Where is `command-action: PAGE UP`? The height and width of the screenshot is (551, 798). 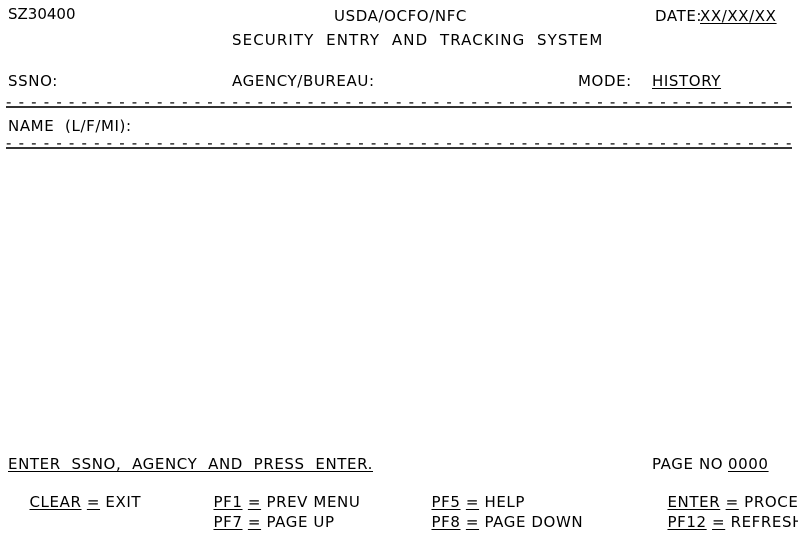
command-action: PAGE UP is located at coordinates (300, 522).